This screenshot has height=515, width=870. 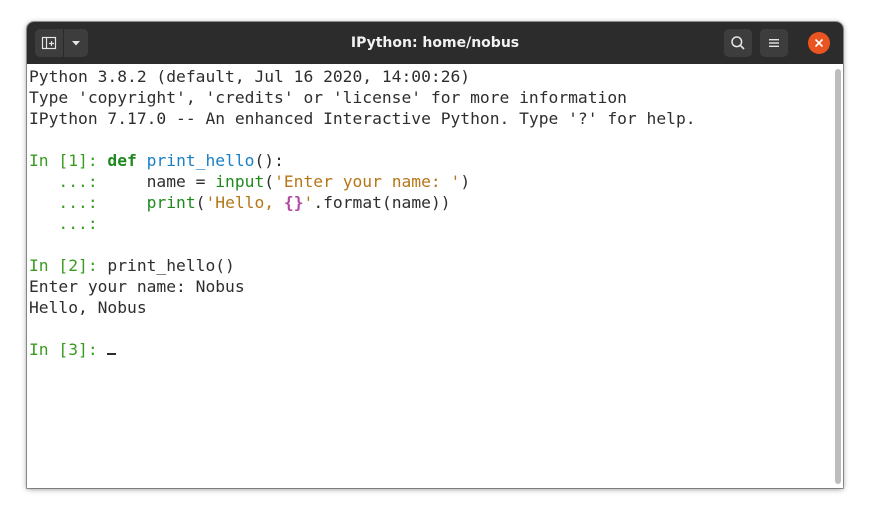 What do you see at coordinates (171, 202) in the screenshot?
I see `builtin-token: print` at bounding box center [171, 202].